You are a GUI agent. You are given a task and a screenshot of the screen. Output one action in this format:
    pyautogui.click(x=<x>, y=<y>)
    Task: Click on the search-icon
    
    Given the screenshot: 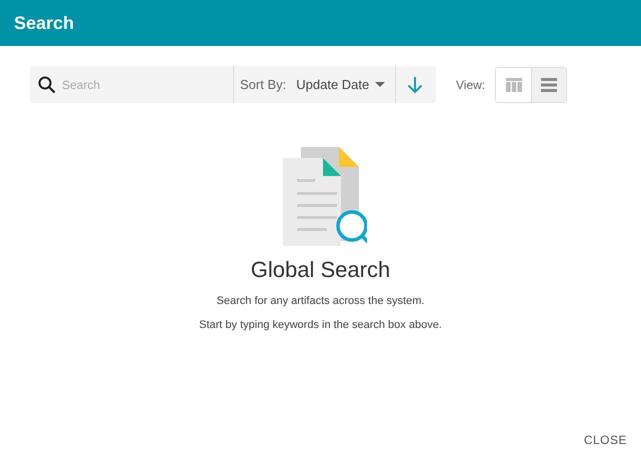 What is the action you would take?
    pyautogui.click(x=47, y=85)
    